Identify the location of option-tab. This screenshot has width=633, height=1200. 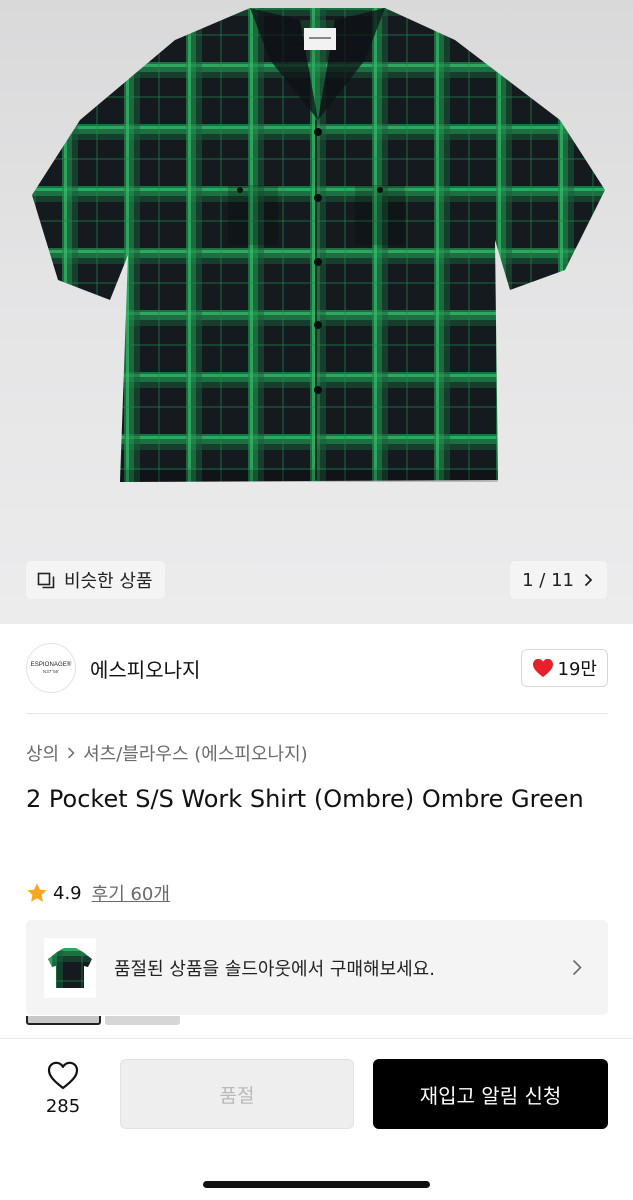
(142, 1020).